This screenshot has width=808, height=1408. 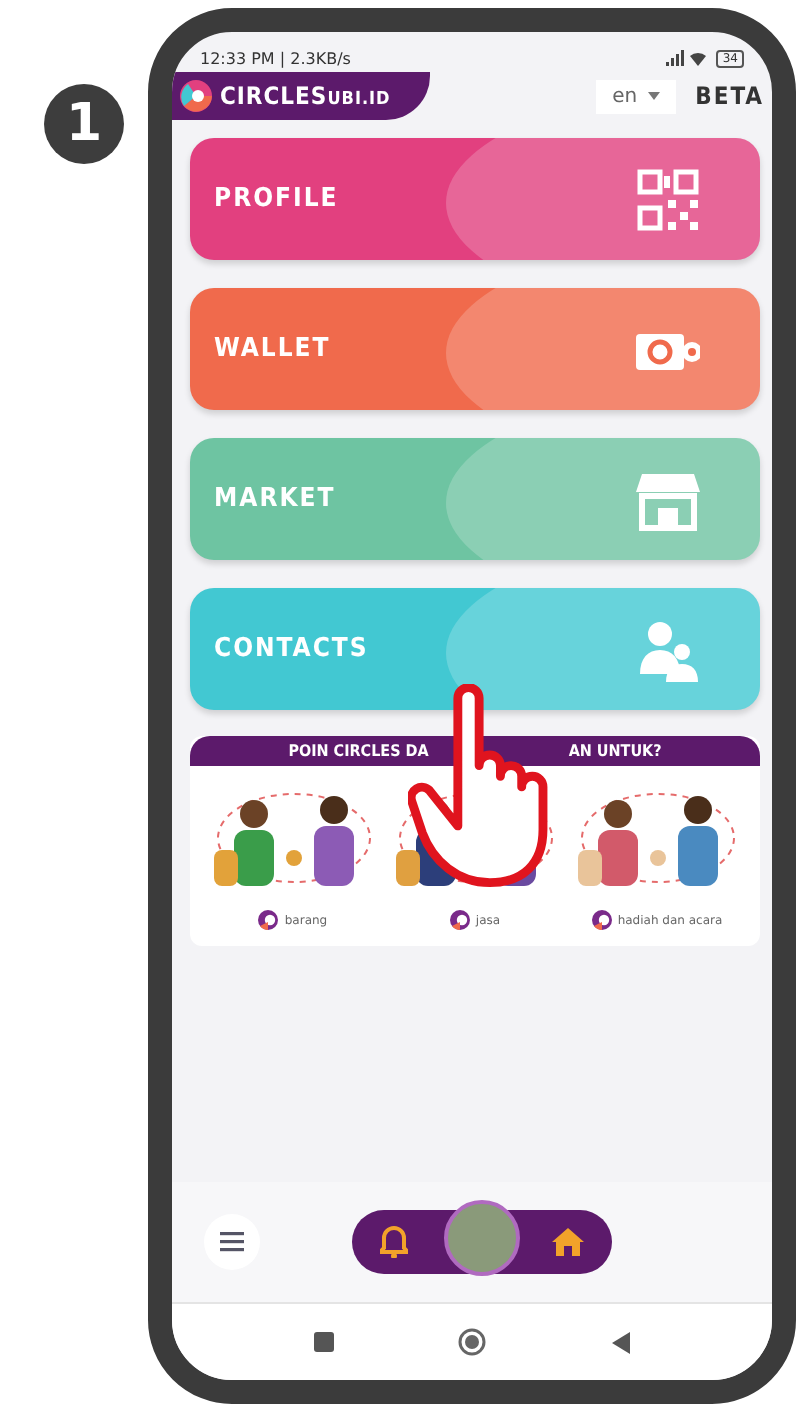 What do you see at coordinates (668, 649) in the screenshot?
I see `contacts-people-icon` at bounding box center [668, 649].